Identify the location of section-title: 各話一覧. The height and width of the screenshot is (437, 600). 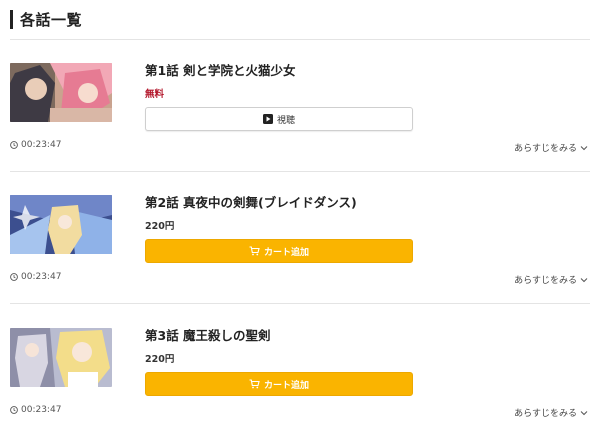
(51, 20).